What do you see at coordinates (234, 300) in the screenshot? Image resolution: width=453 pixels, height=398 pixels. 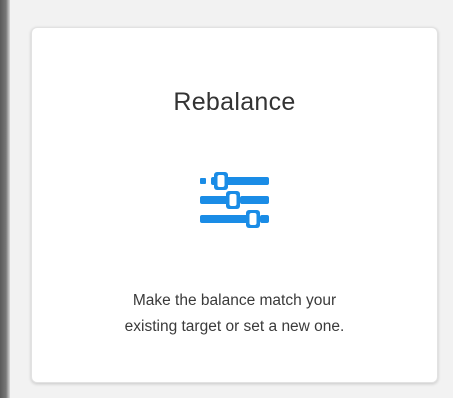 I see `description-line-1: Make the balance match your` at bounding box center [234, 300].